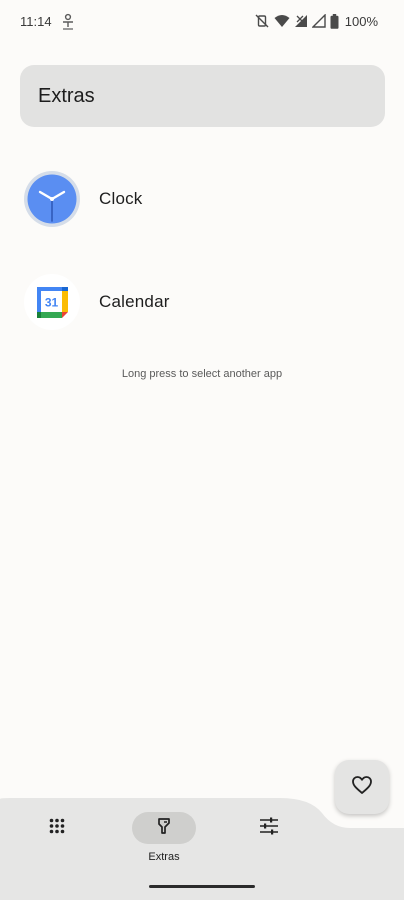 Image resolution: width=404 pixels, height=900 pixels. I want to click on battery-icon, so click(334, 21).